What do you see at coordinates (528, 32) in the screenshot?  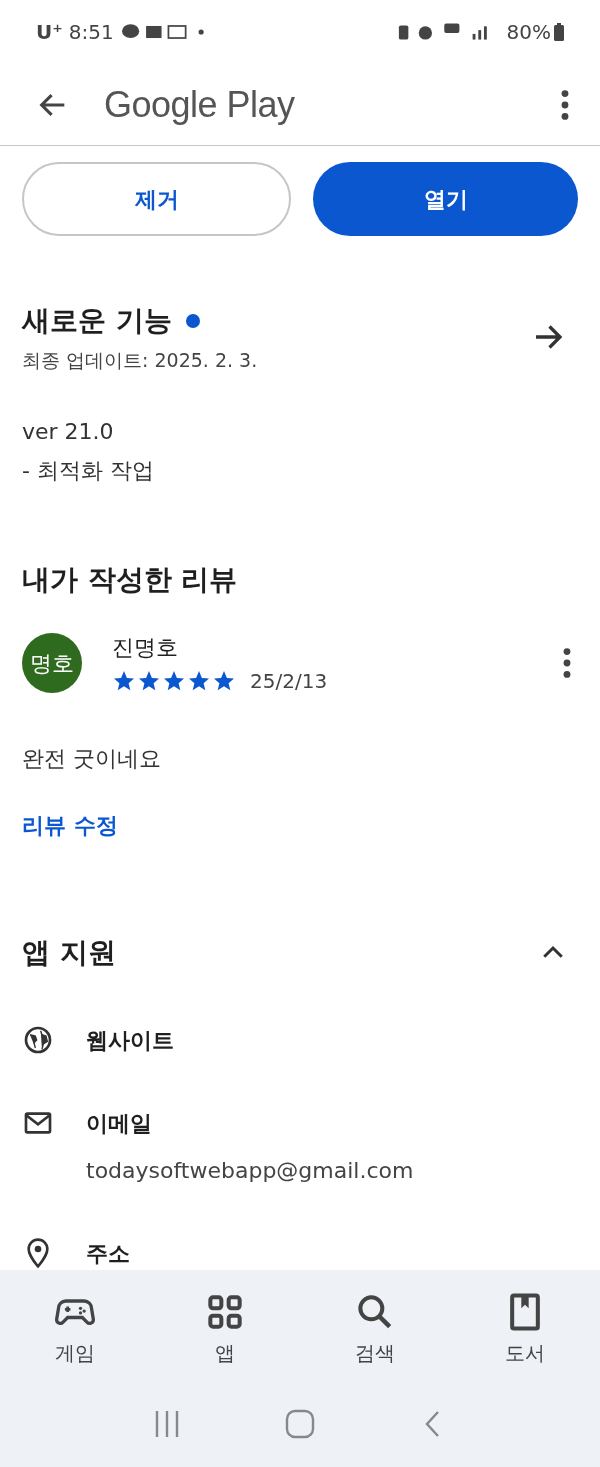 I see `battery-percent: 80%` at bounding box center [528, 32].